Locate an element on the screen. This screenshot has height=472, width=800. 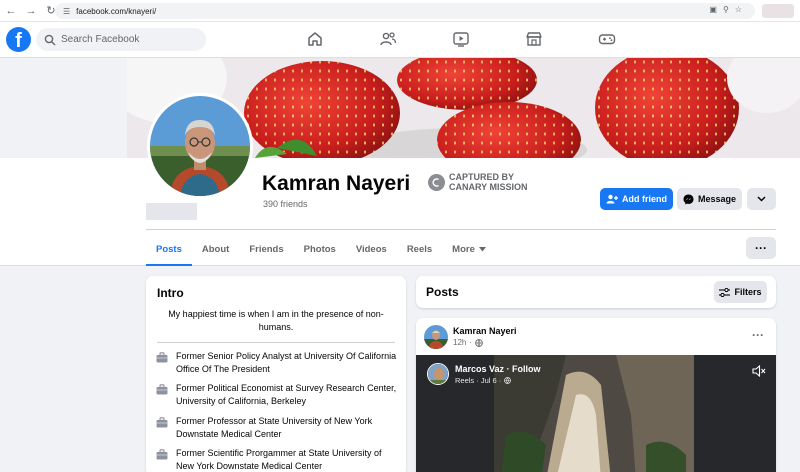
post-author-name: Kamran Nayeri is located at coordinates (485, 331).